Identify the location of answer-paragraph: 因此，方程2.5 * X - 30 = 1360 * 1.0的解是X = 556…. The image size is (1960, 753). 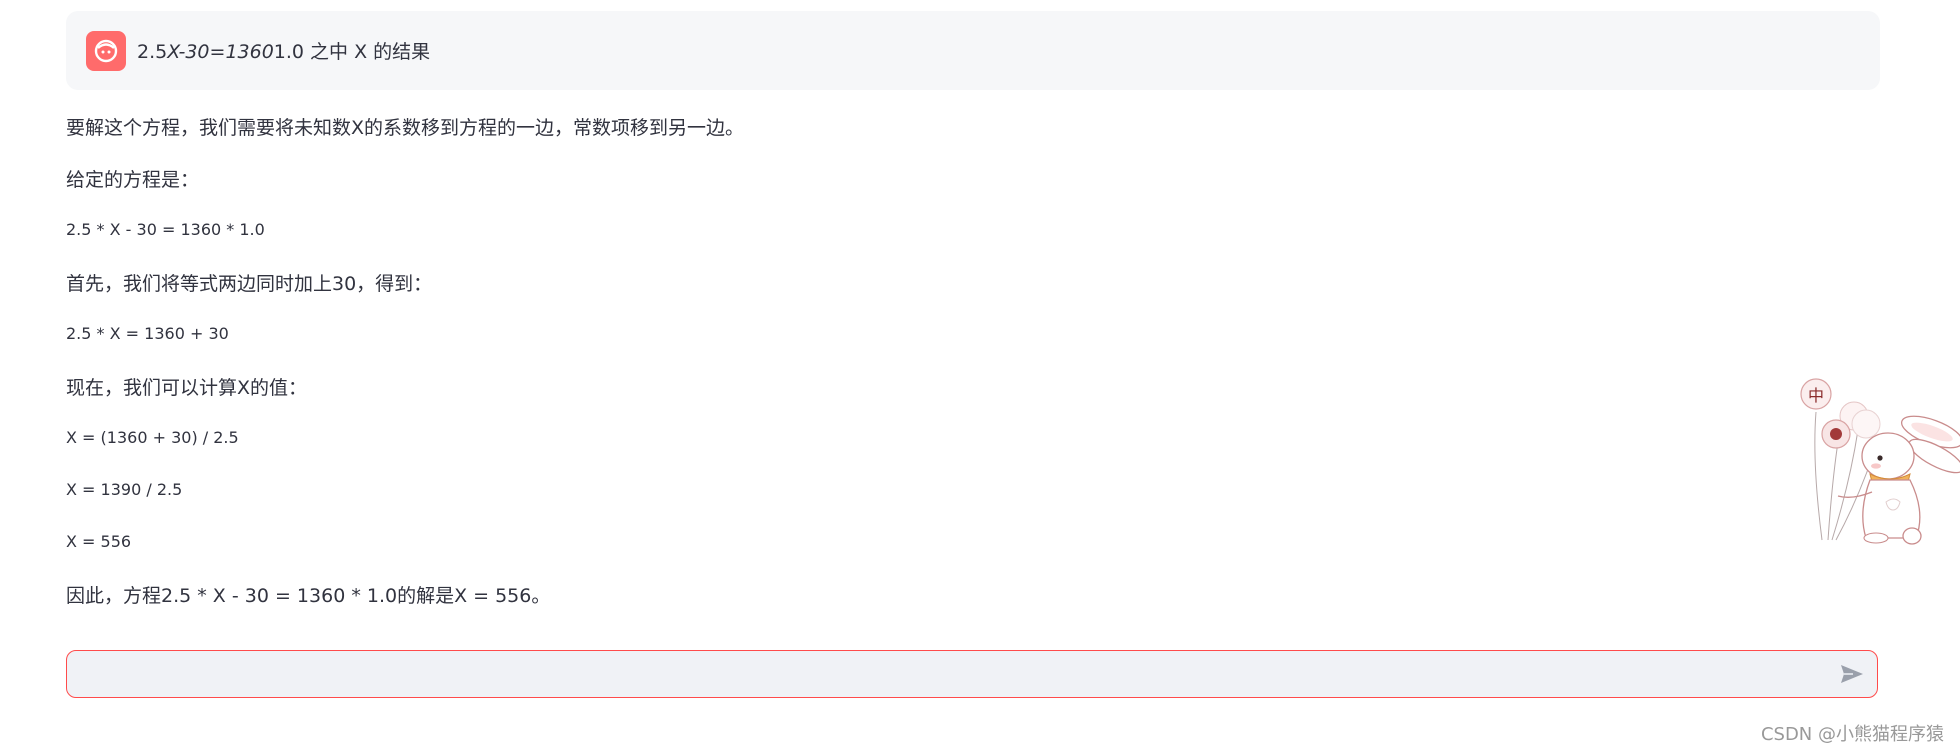
(308, 596).